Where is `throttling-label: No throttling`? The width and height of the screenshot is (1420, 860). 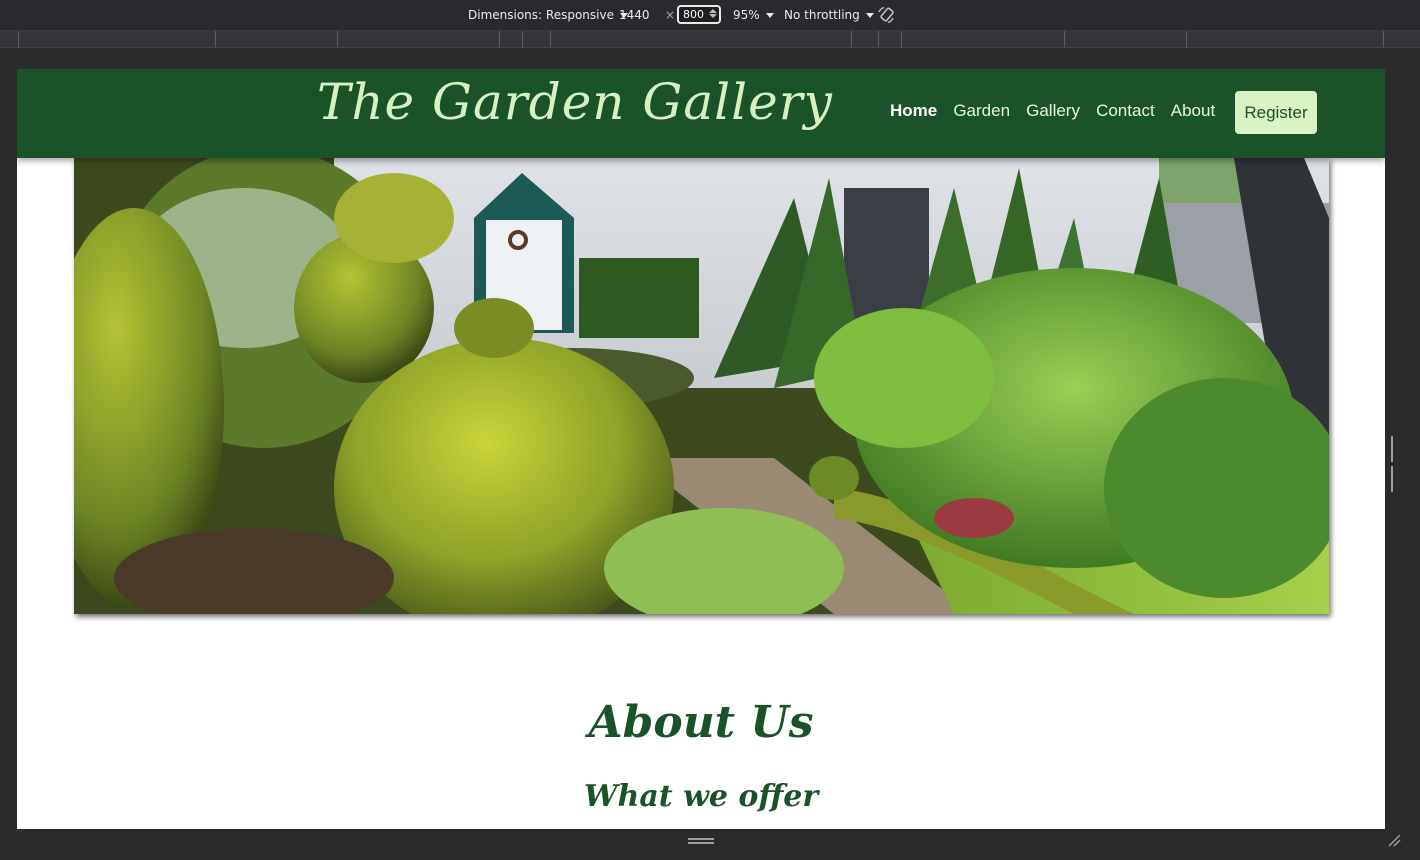 throttling-label: No throttling is located at coordinates (822, 15).